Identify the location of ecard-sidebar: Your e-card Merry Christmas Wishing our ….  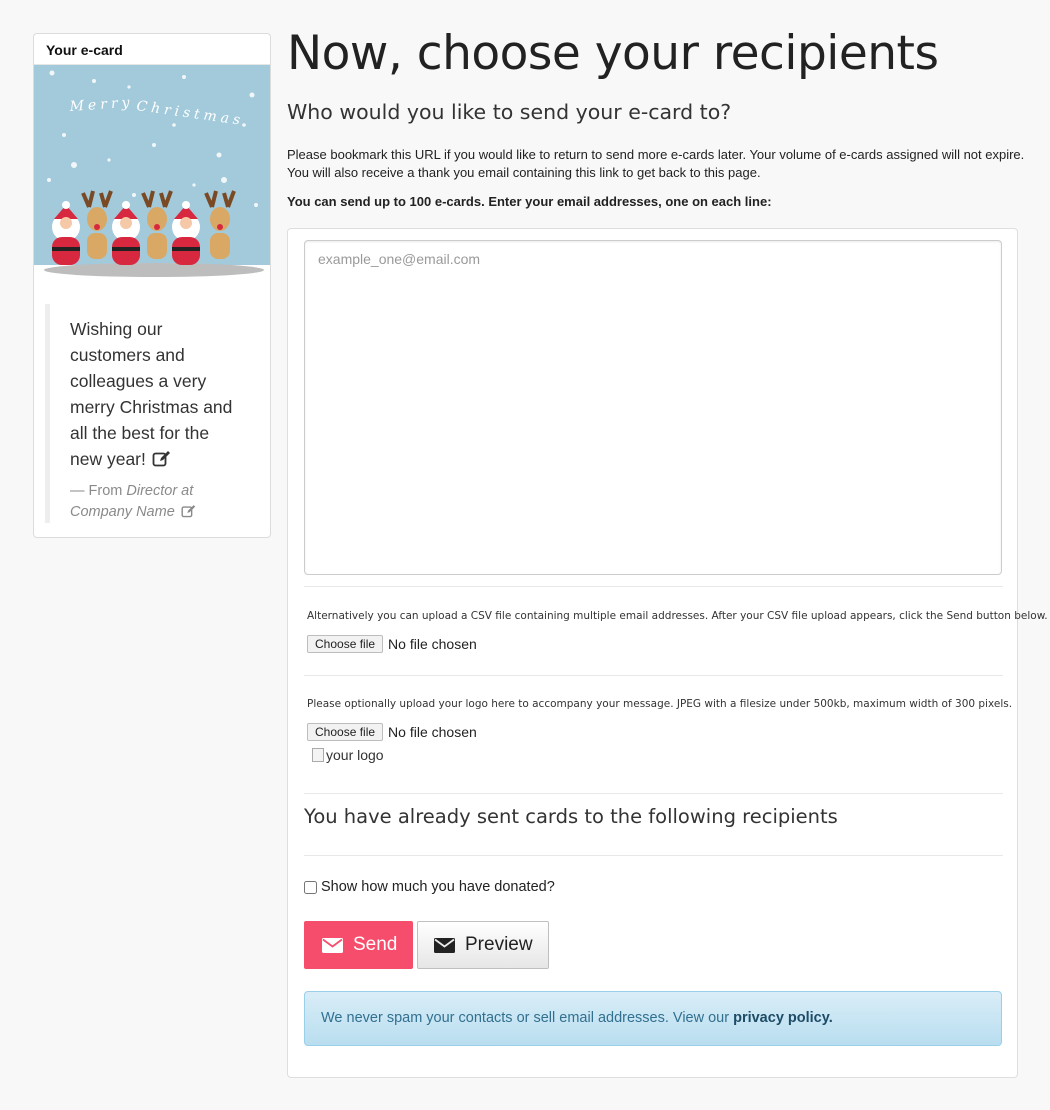
(152, 285).